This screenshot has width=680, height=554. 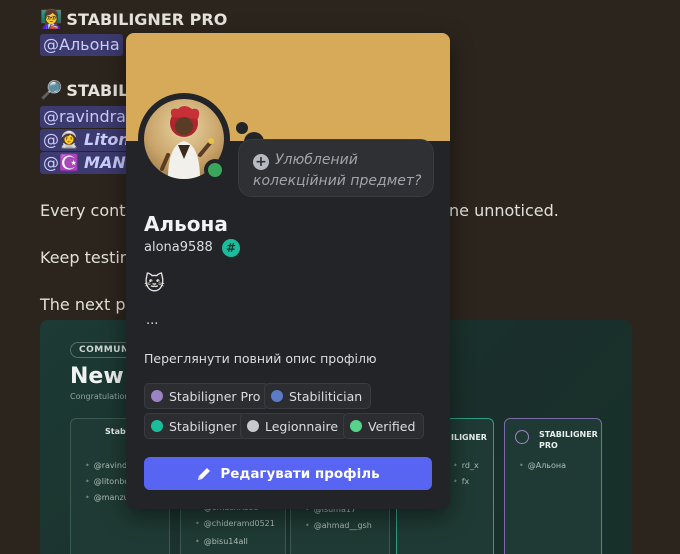 What do you see at coordinates (542, 465) in the screenshot?
I see `card-user: @Альона` at bounding box center [542, 465].